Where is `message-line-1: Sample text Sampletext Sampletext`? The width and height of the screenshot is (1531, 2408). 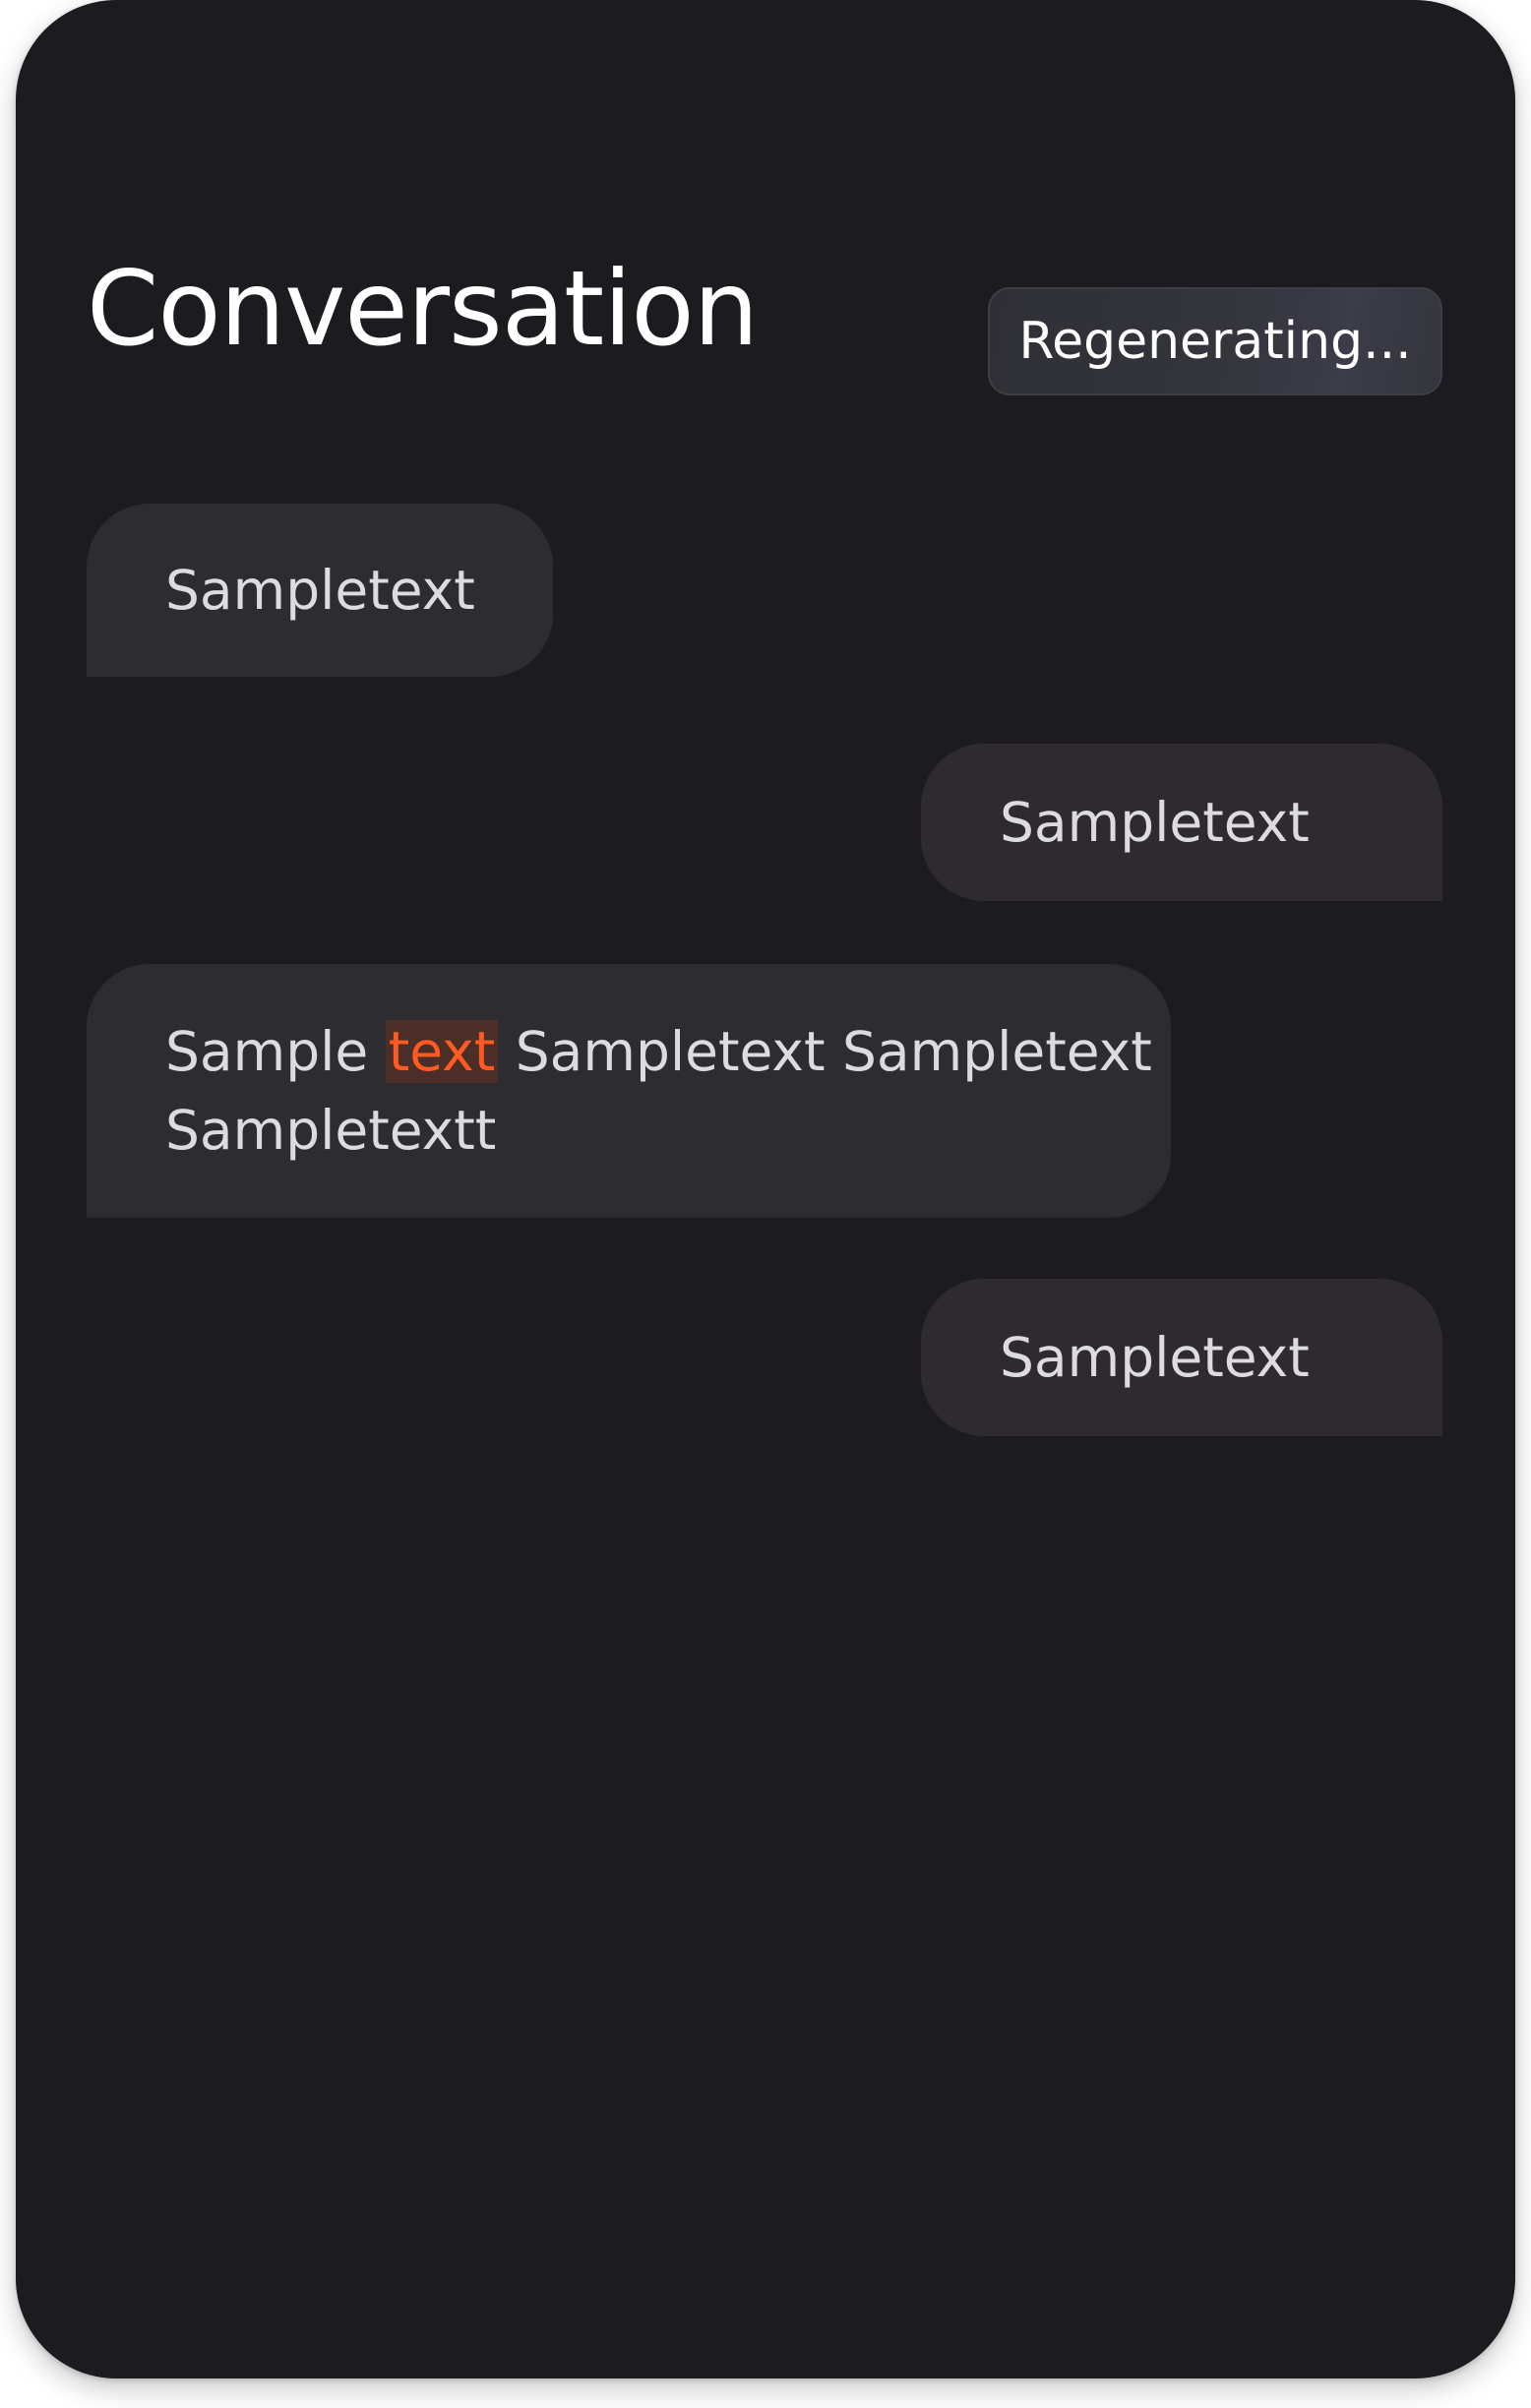
message-line-1: Sample text Sampletext Sampletext is located at coordinates (668, 1051).